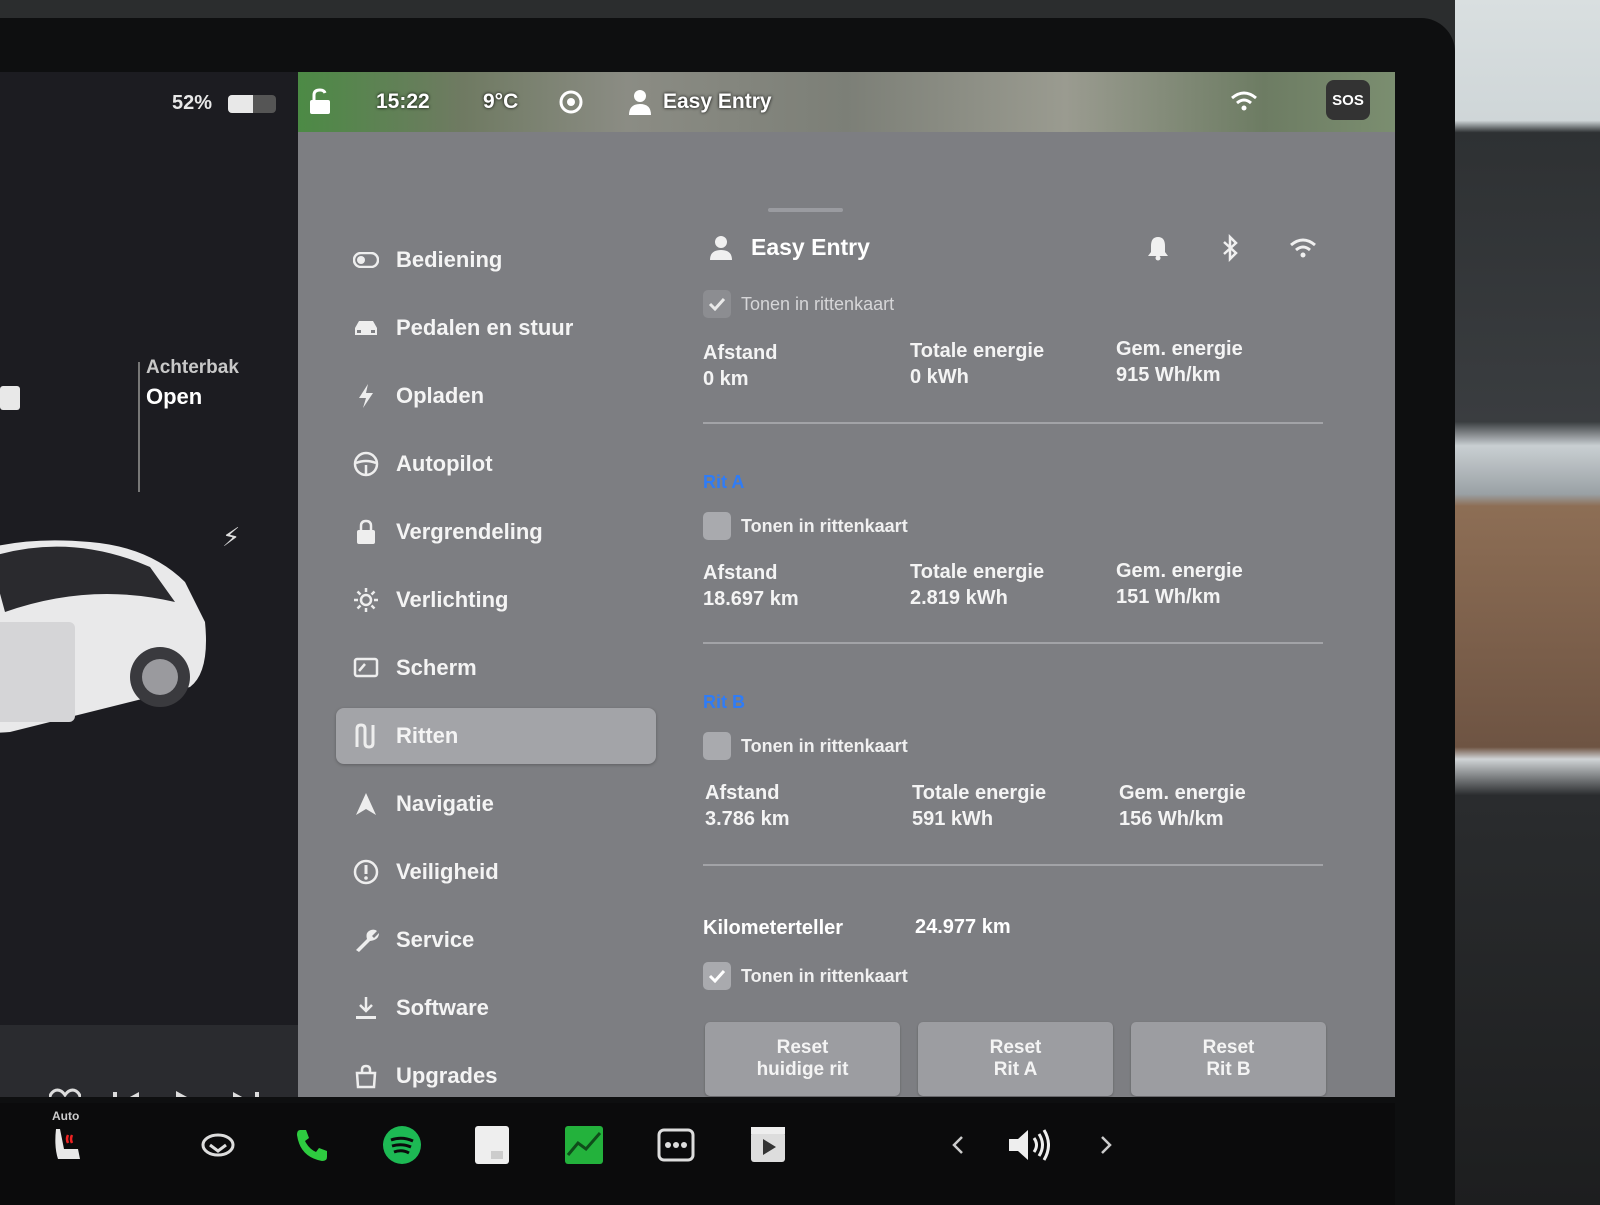  Describe the element at coordinates (366, 1076) in the screenshot. I see `shopping-bag-icon` at that location.